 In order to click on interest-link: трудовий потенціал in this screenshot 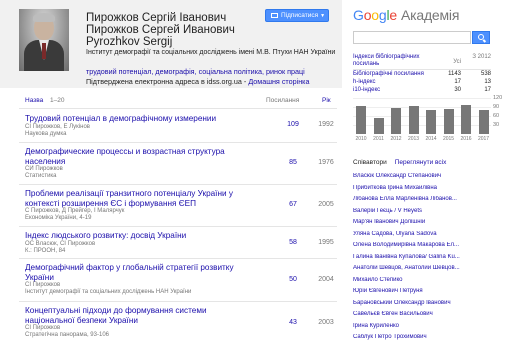, I will do `click(118, 71)`.